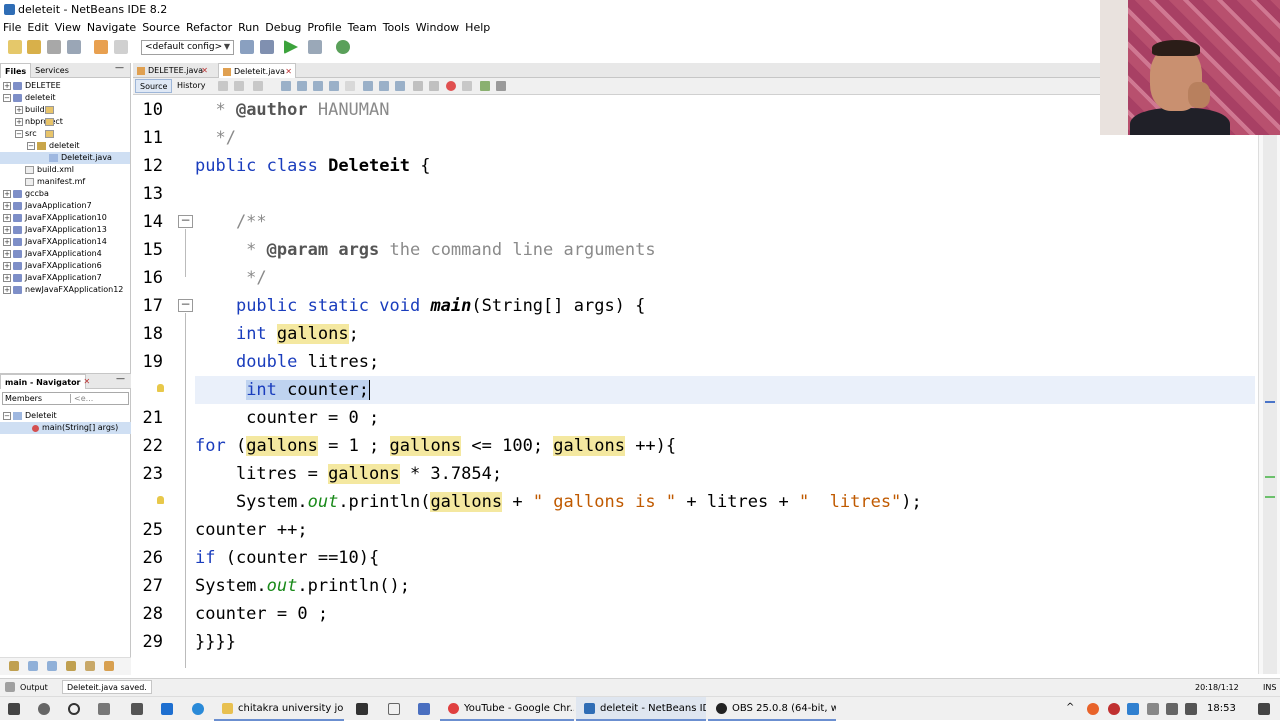 The width and height of the screenshot is (1280, 721). I want to click on menu-team: Team, so click(364, 28).